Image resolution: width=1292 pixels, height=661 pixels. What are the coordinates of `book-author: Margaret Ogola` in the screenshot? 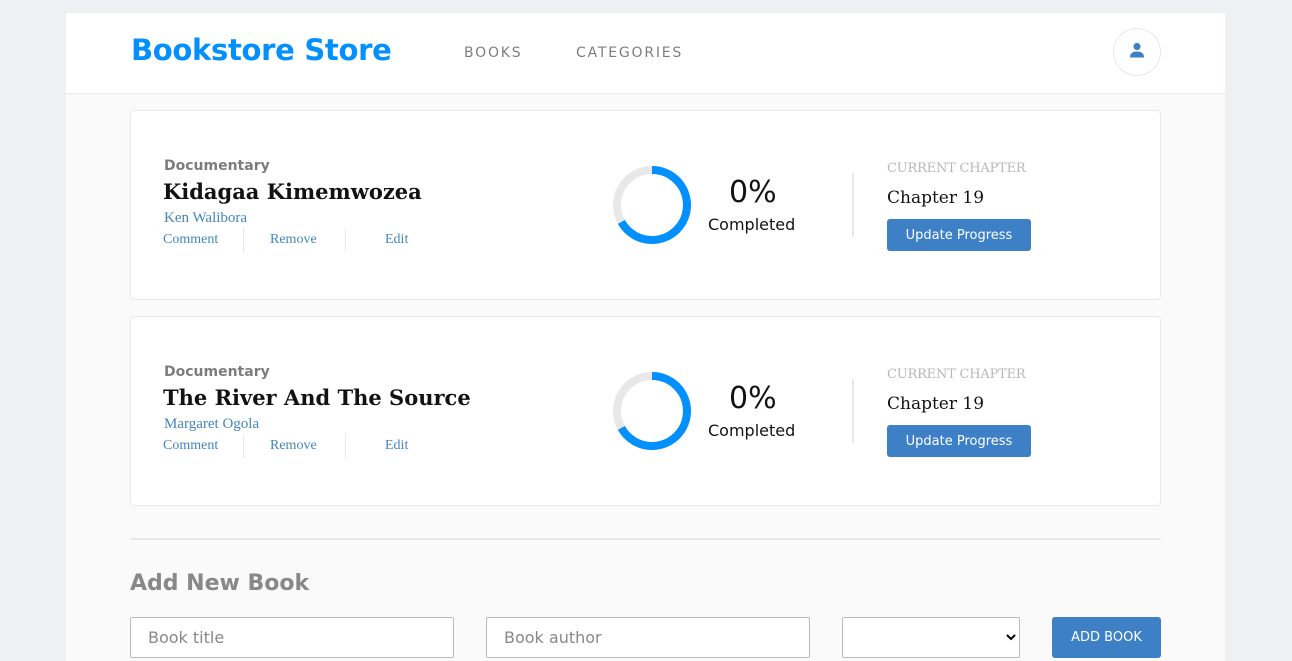 It's located at (211, 424).